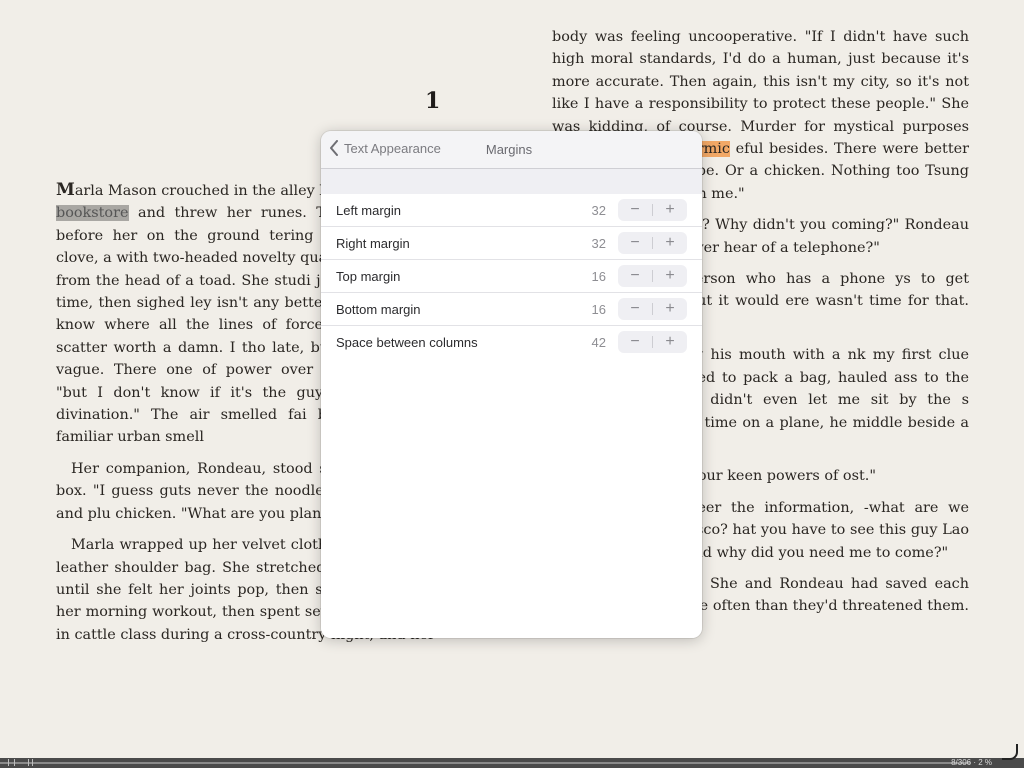  I want to click on bottom-margin-stepper: − +, so click(652, 309).